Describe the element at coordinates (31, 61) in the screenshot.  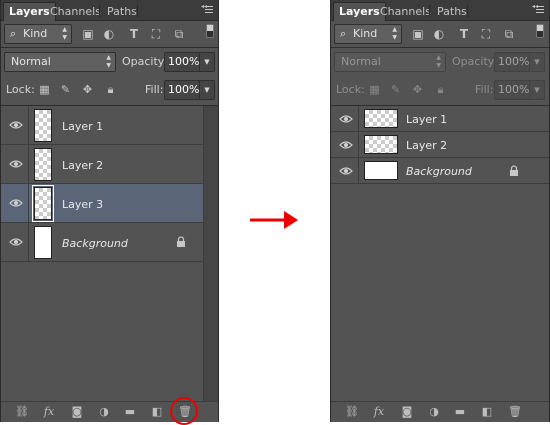
I see `blend-mode-value: Normal` at that location.